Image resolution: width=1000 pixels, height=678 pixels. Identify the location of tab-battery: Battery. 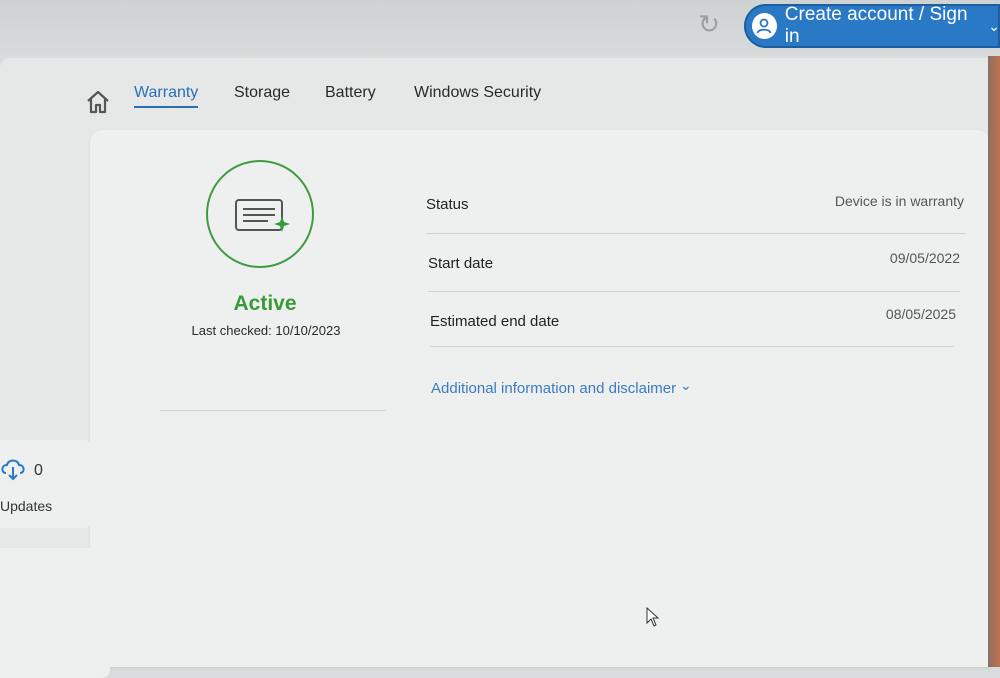
(350, 93).